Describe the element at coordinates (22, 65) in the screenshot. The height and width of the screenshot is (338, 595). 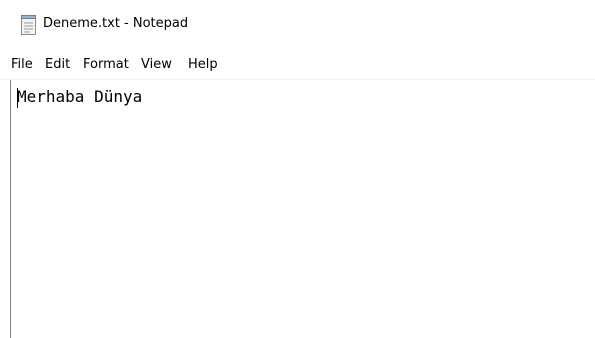
I see `menu-file: File` at that location.